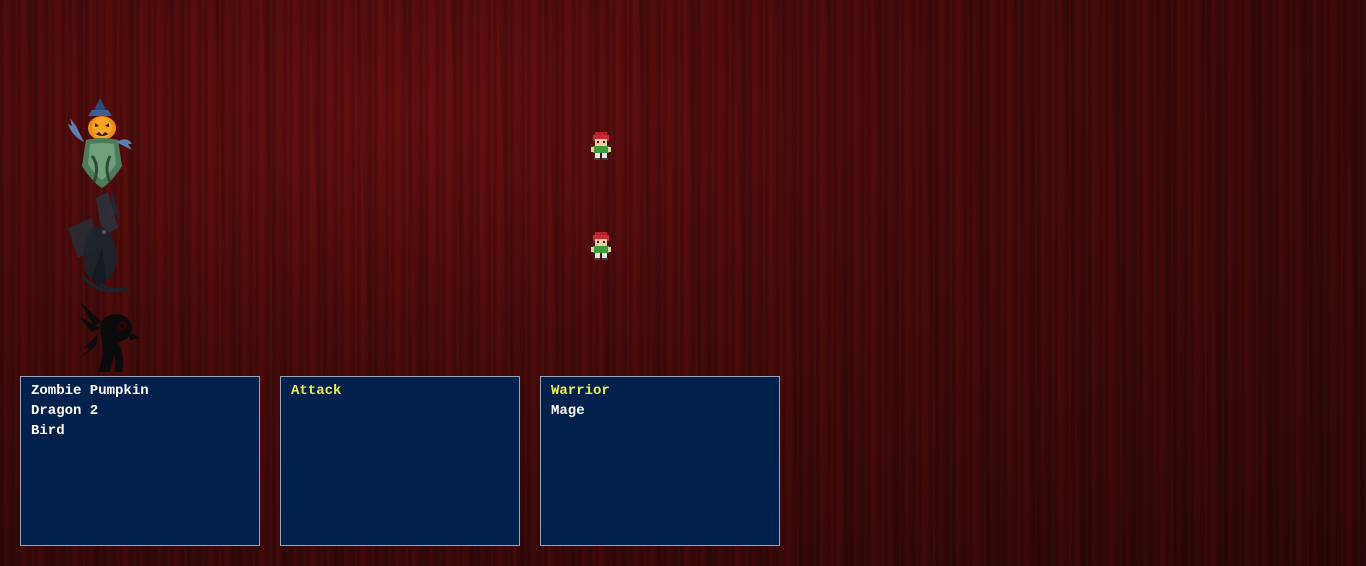 The height and width of the screenshot is (566, 1366). I want to click on bird-sprite, so click(105, 334).